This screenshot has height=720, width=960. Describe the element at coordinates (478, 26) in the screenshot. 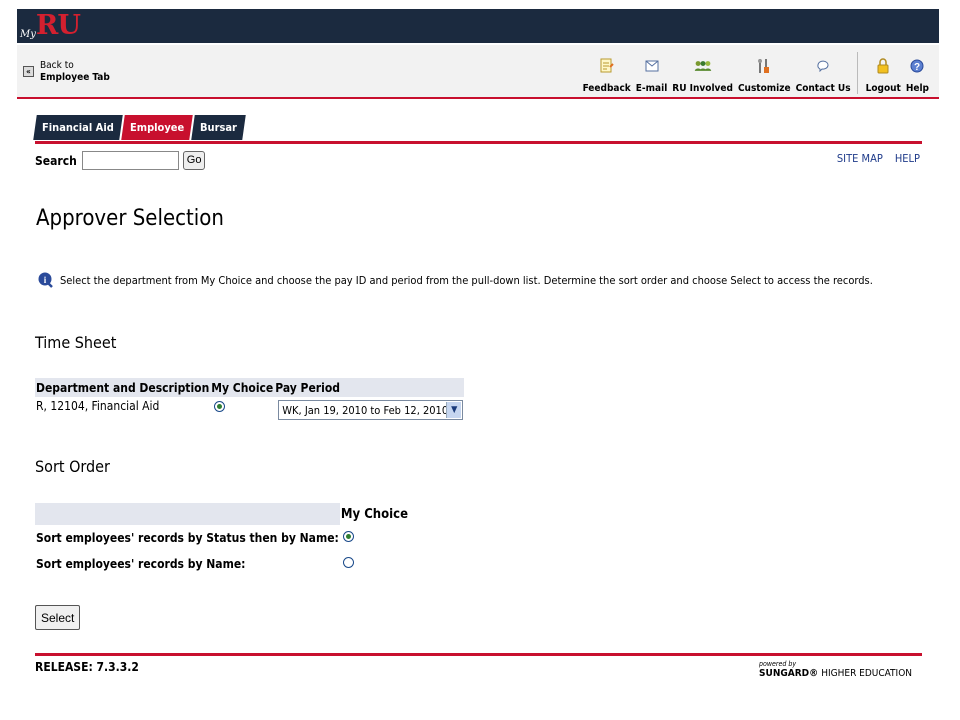

I see `top-banner: MyRU` at that location.